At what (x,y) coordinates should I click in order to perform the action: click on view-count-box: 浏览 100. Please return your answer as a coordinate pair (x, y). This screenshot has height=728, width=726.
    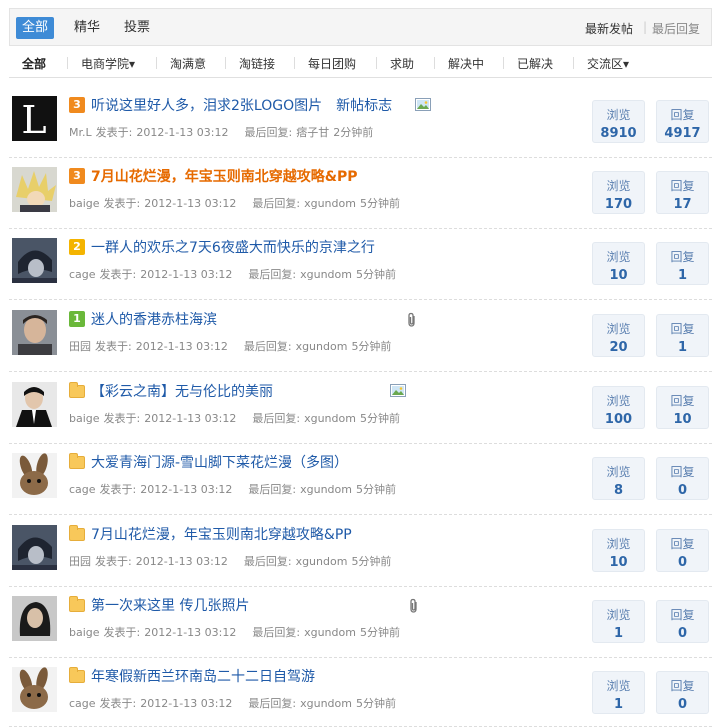
    Looking at the image, I should click on (618, 407).